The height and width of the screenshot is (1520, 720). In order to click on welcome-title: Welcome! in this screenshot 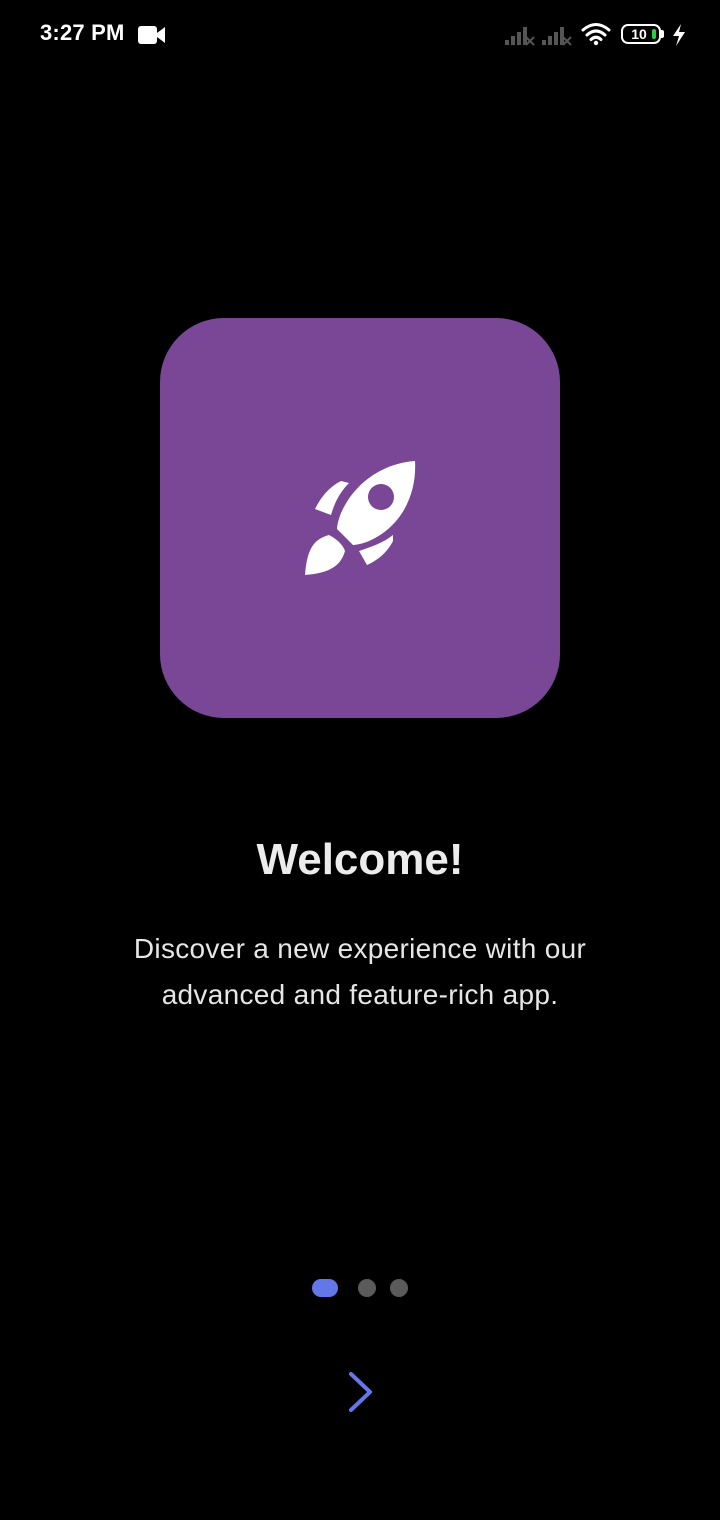, I will do `click(360, 860)`.